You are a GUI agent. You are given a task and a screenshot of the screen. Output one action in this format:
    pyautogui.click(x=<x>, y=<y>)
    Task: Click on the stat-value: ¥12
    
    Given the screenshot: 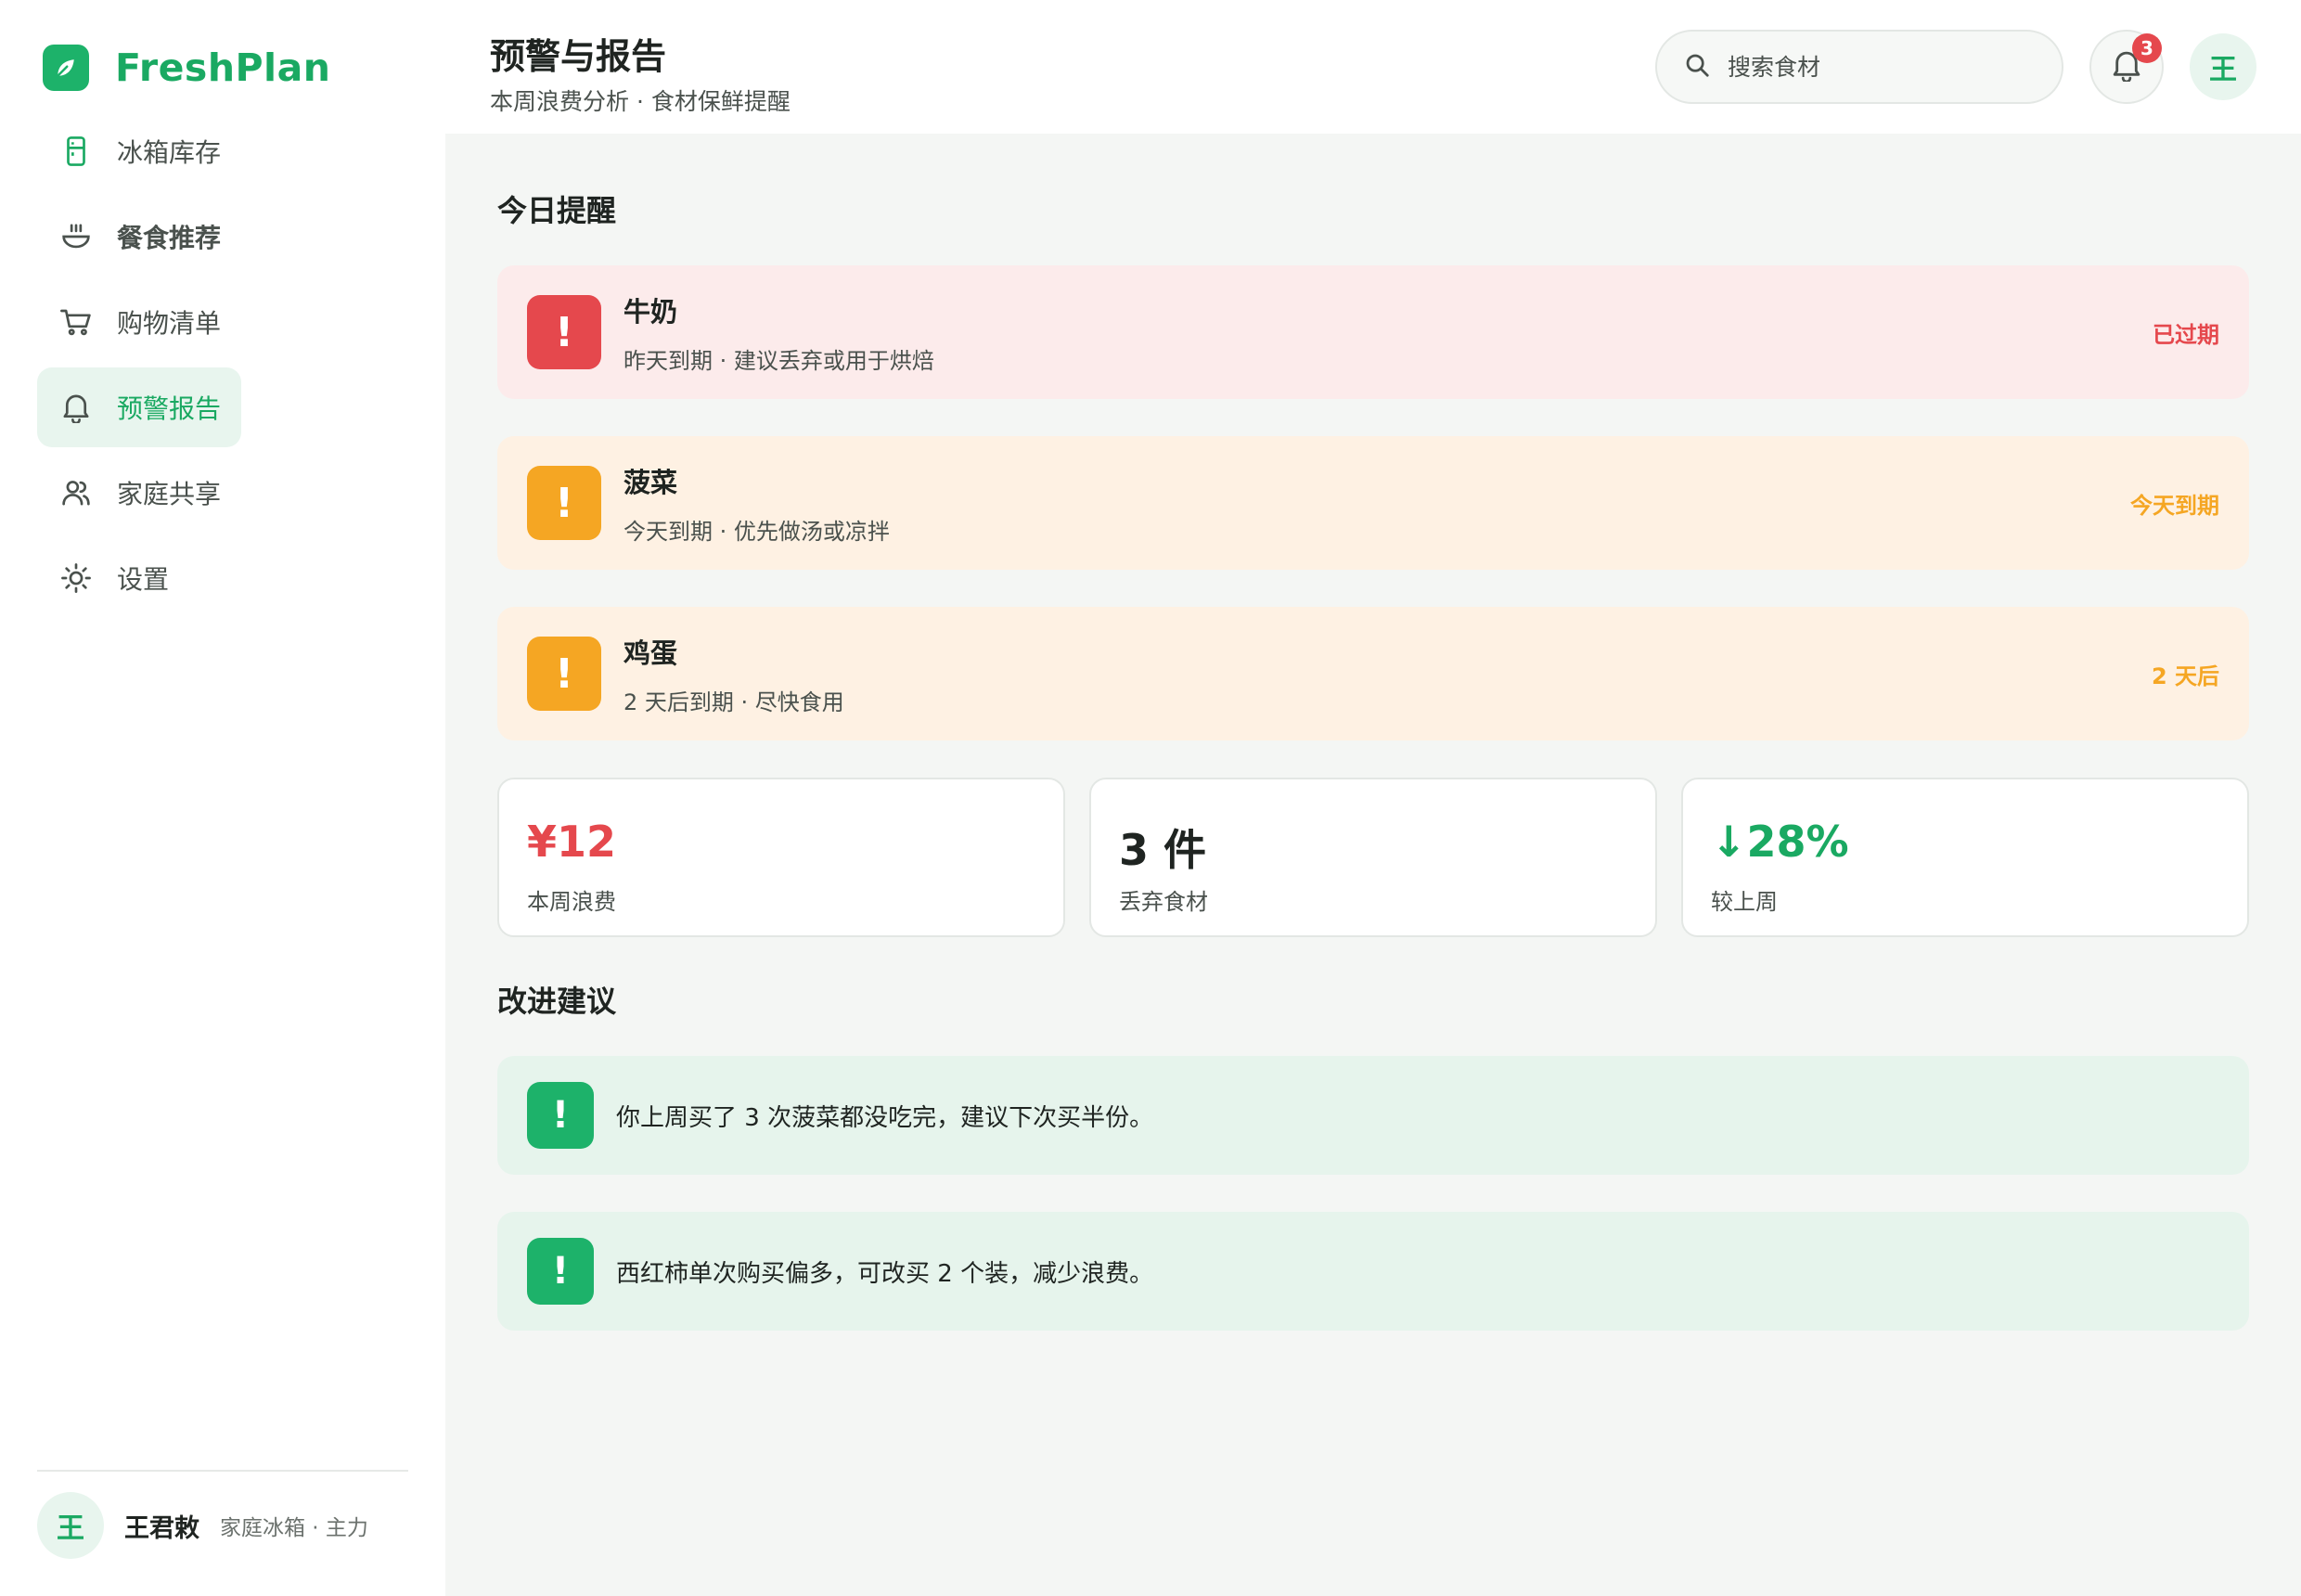 What is the action you would take?
    pyautogui.click(x=572, y=842)
    